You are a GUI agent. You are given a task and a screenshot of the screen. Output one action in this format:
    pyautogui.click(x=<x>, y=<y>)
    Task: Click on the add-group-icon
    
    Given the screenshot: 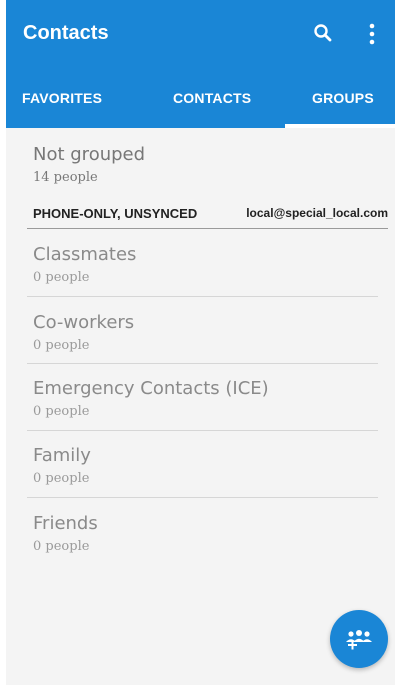 What is the action you would take?
    pyautogui.click(x=359, y=640)
    